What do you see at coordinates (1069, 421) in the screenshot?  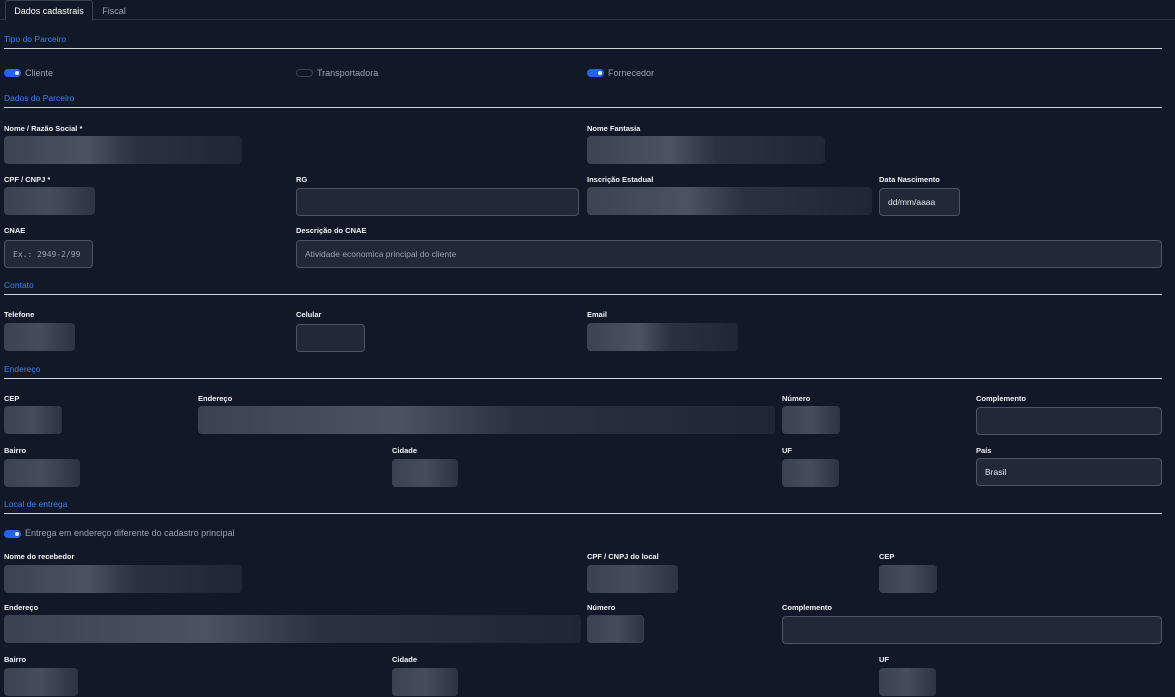 I see `complemento-input` at bounding box center [1069, 421].